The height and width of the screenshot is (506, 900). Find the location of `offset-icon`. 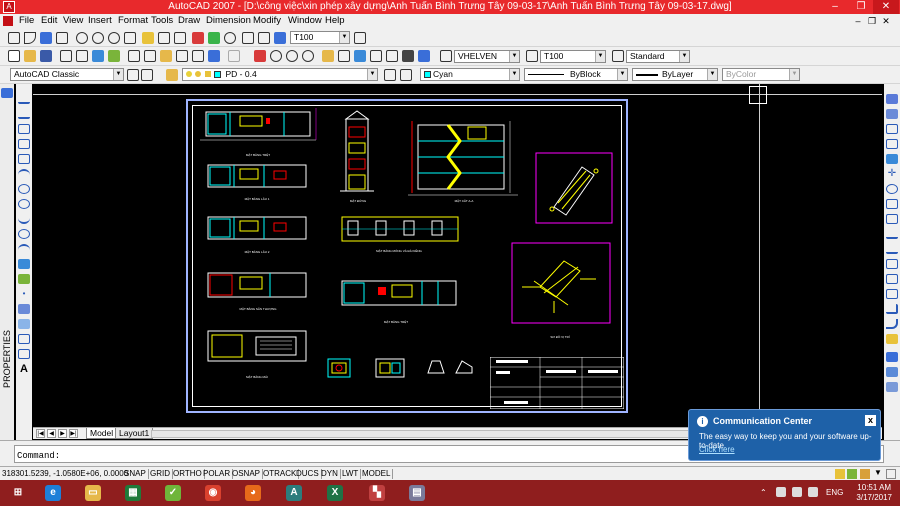

offset-icon is located at coordinates (892, 144).